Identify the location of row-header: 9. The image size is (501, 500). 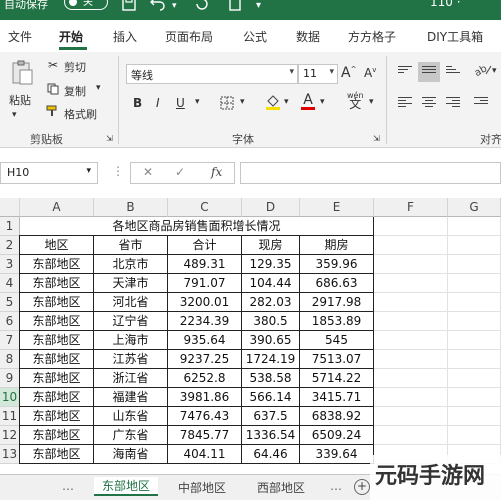
(10, 378).